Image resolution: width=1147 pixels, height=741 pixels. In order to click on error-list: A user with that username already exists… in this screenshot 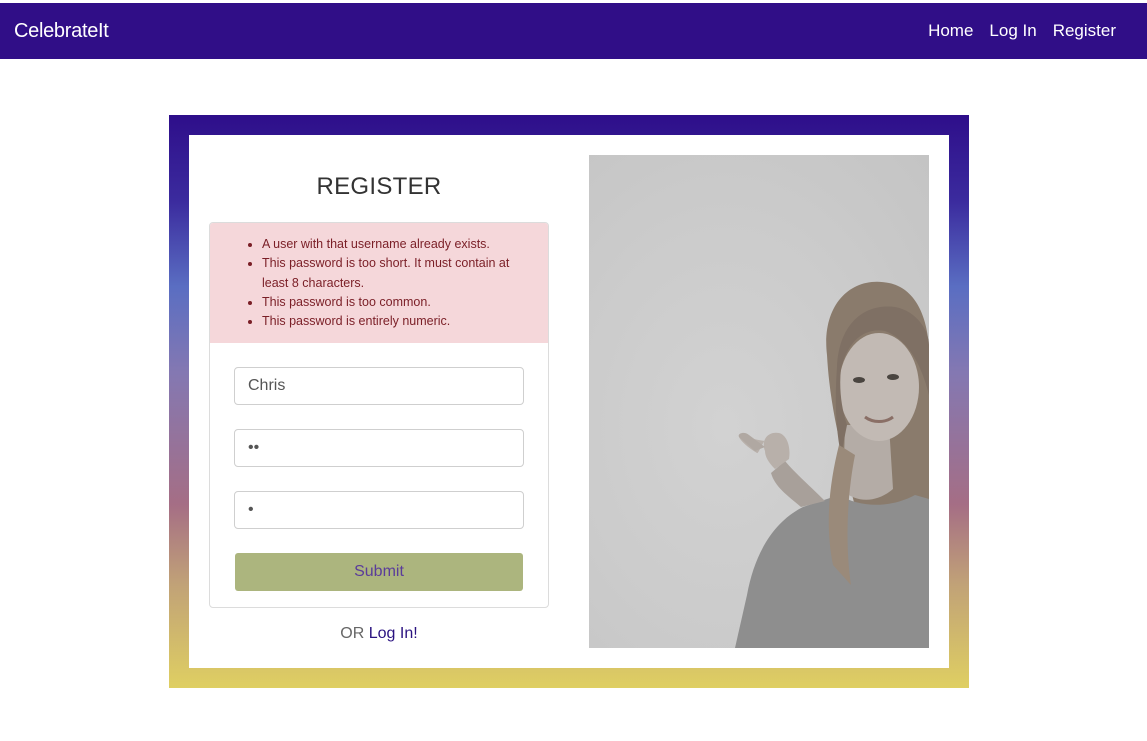, I will do `click(371, 283)`.